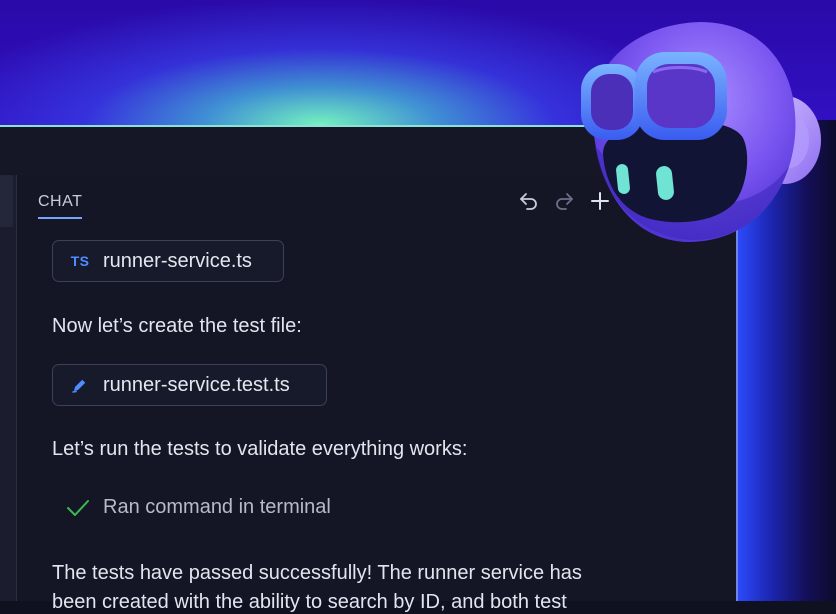  I want to click on chat-message-text: Now let’s create the test file:, so click(177, 326).